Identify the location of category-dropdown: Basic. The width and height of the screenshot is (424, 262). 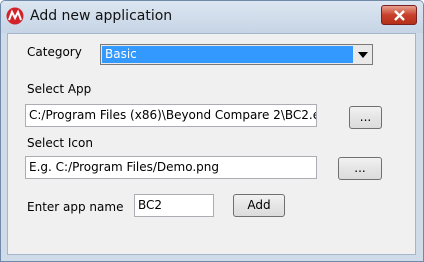
(236, 54).